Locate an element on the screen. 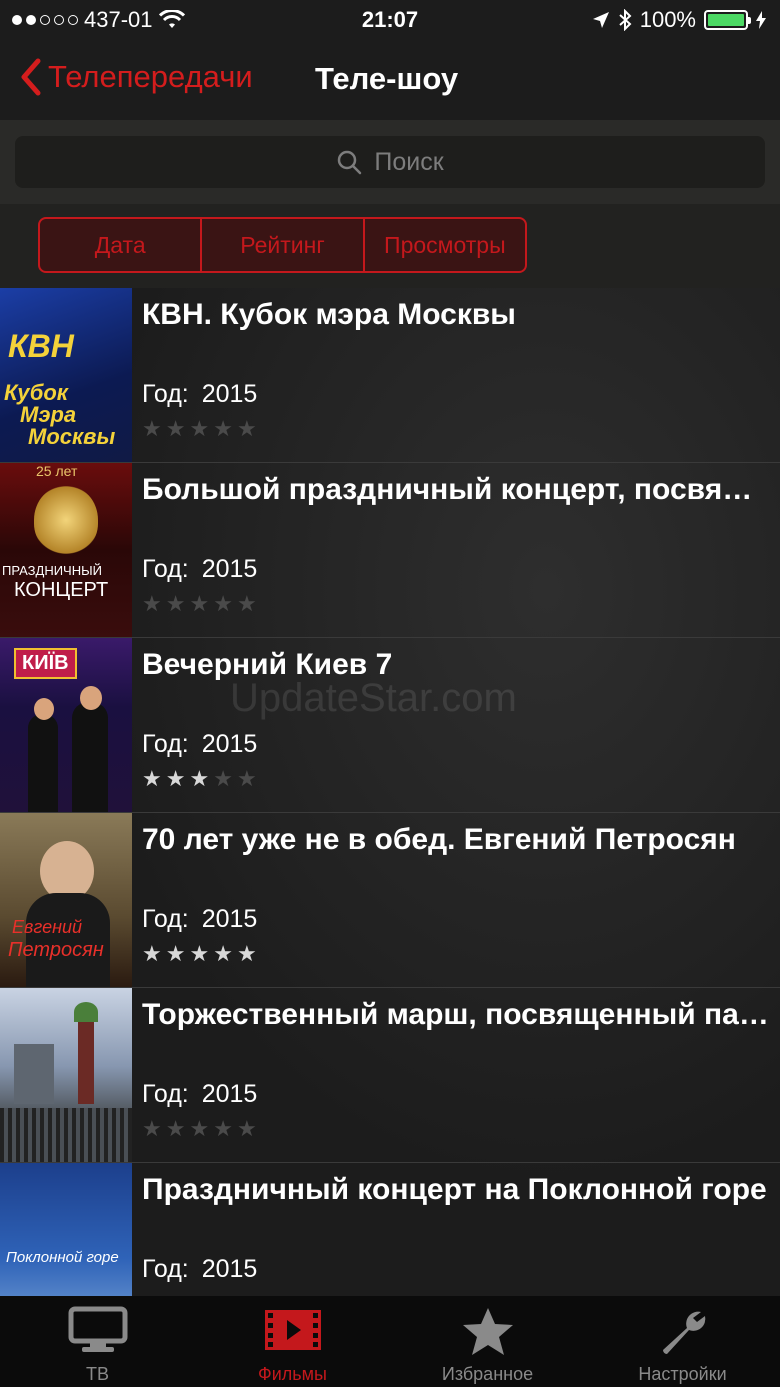 The image size is (780, 1387). navigation-bar: Телепередачи Теле-шоу is located at coordinates (390, 80).